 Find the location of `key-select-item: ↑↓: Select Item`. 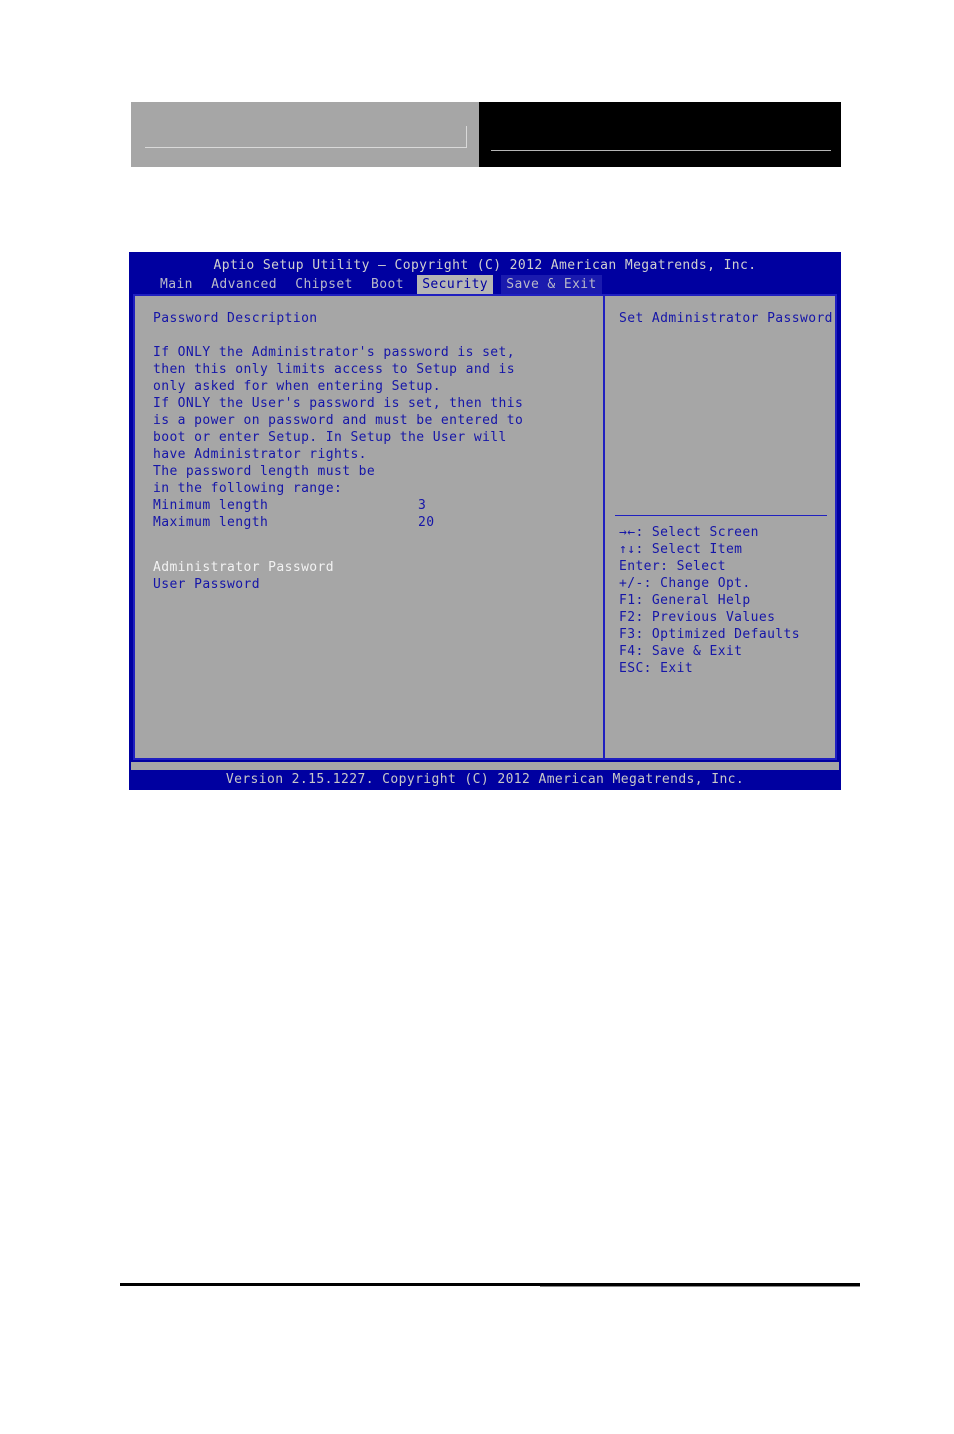

key-select-item: ↑↓: Select Item is located at coordinates (681, 549).